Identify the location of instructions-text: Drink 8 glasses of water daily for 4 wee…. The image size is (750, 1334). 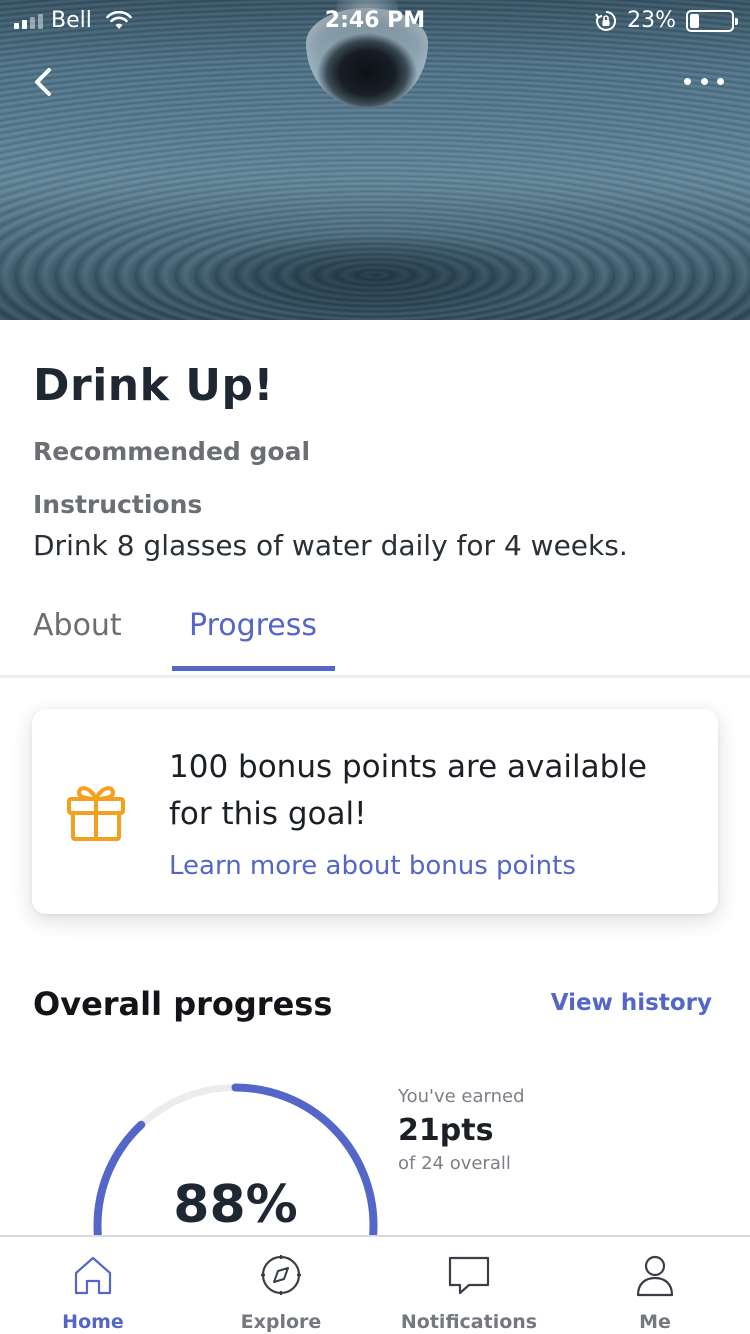
(330, 545).